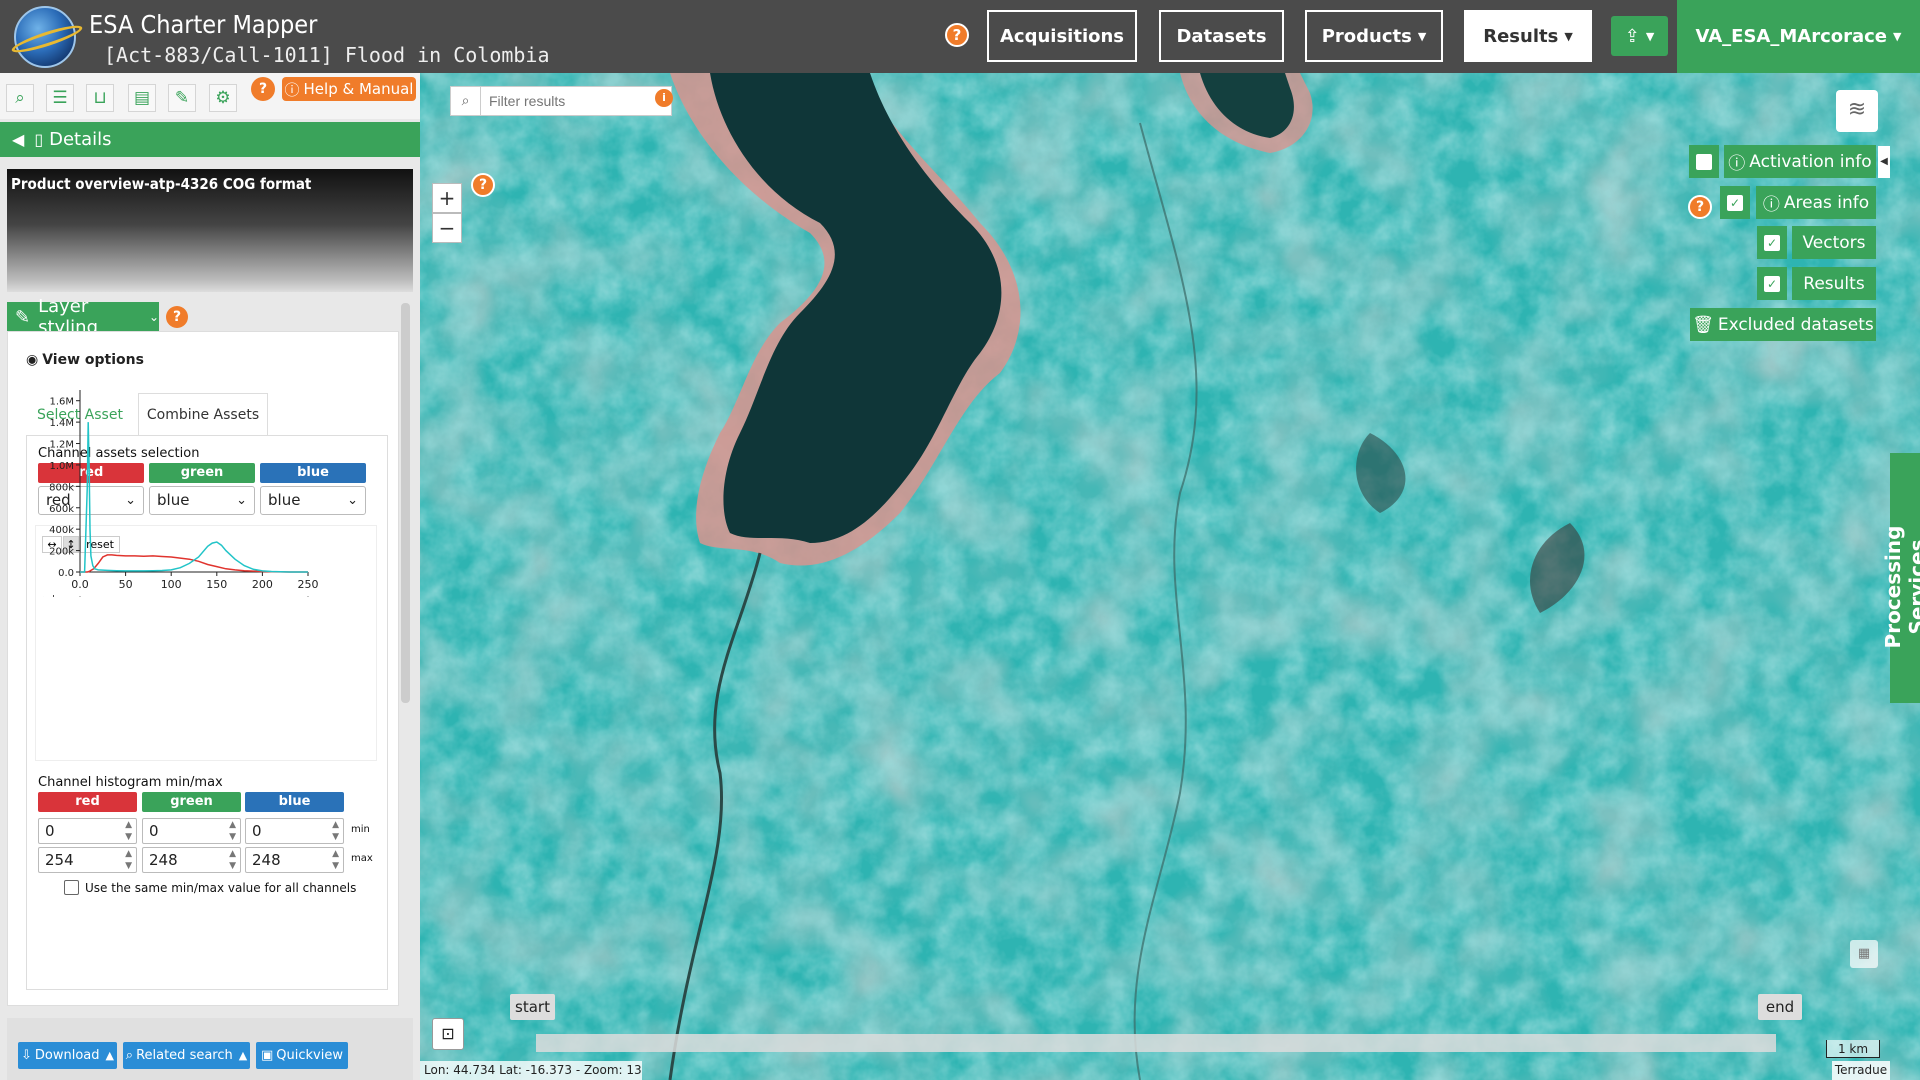 This screenshot has height=1080, width=1920. What do you see at coordinates (1857, 111) in the screenshot?
I see `layers-icon: ≋` at bounding box center [1857, 111].